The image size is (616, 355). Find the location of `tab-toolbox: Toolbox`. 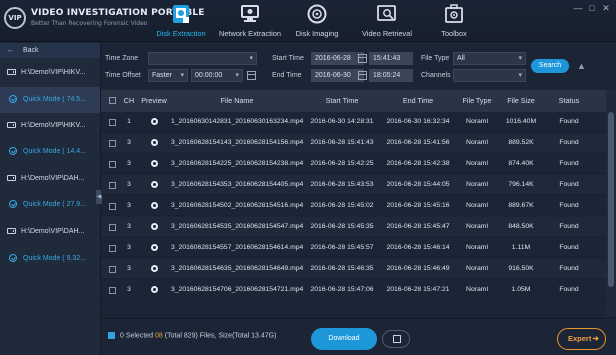

tab-toolbox: Toolbox is located at coordinates (454, 21).